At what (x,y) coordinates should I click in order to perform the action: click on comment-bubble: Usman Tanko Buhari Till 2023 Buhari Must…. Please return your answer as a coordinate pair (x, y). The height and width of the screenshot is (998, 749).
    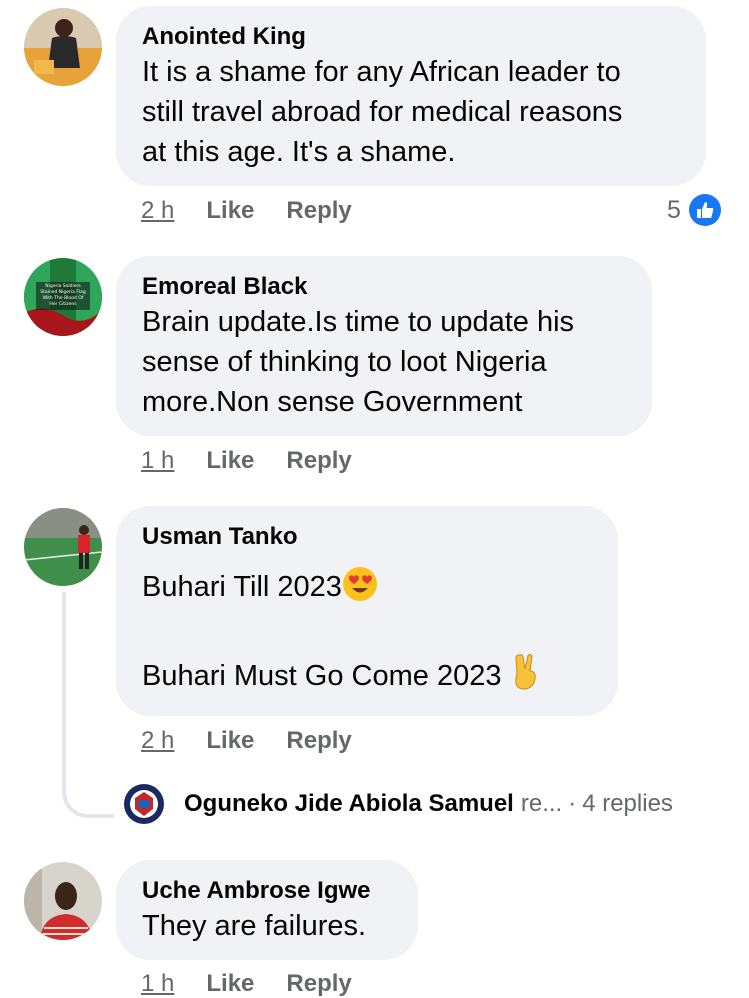
    Looking at the image, I should click on (367, 611).